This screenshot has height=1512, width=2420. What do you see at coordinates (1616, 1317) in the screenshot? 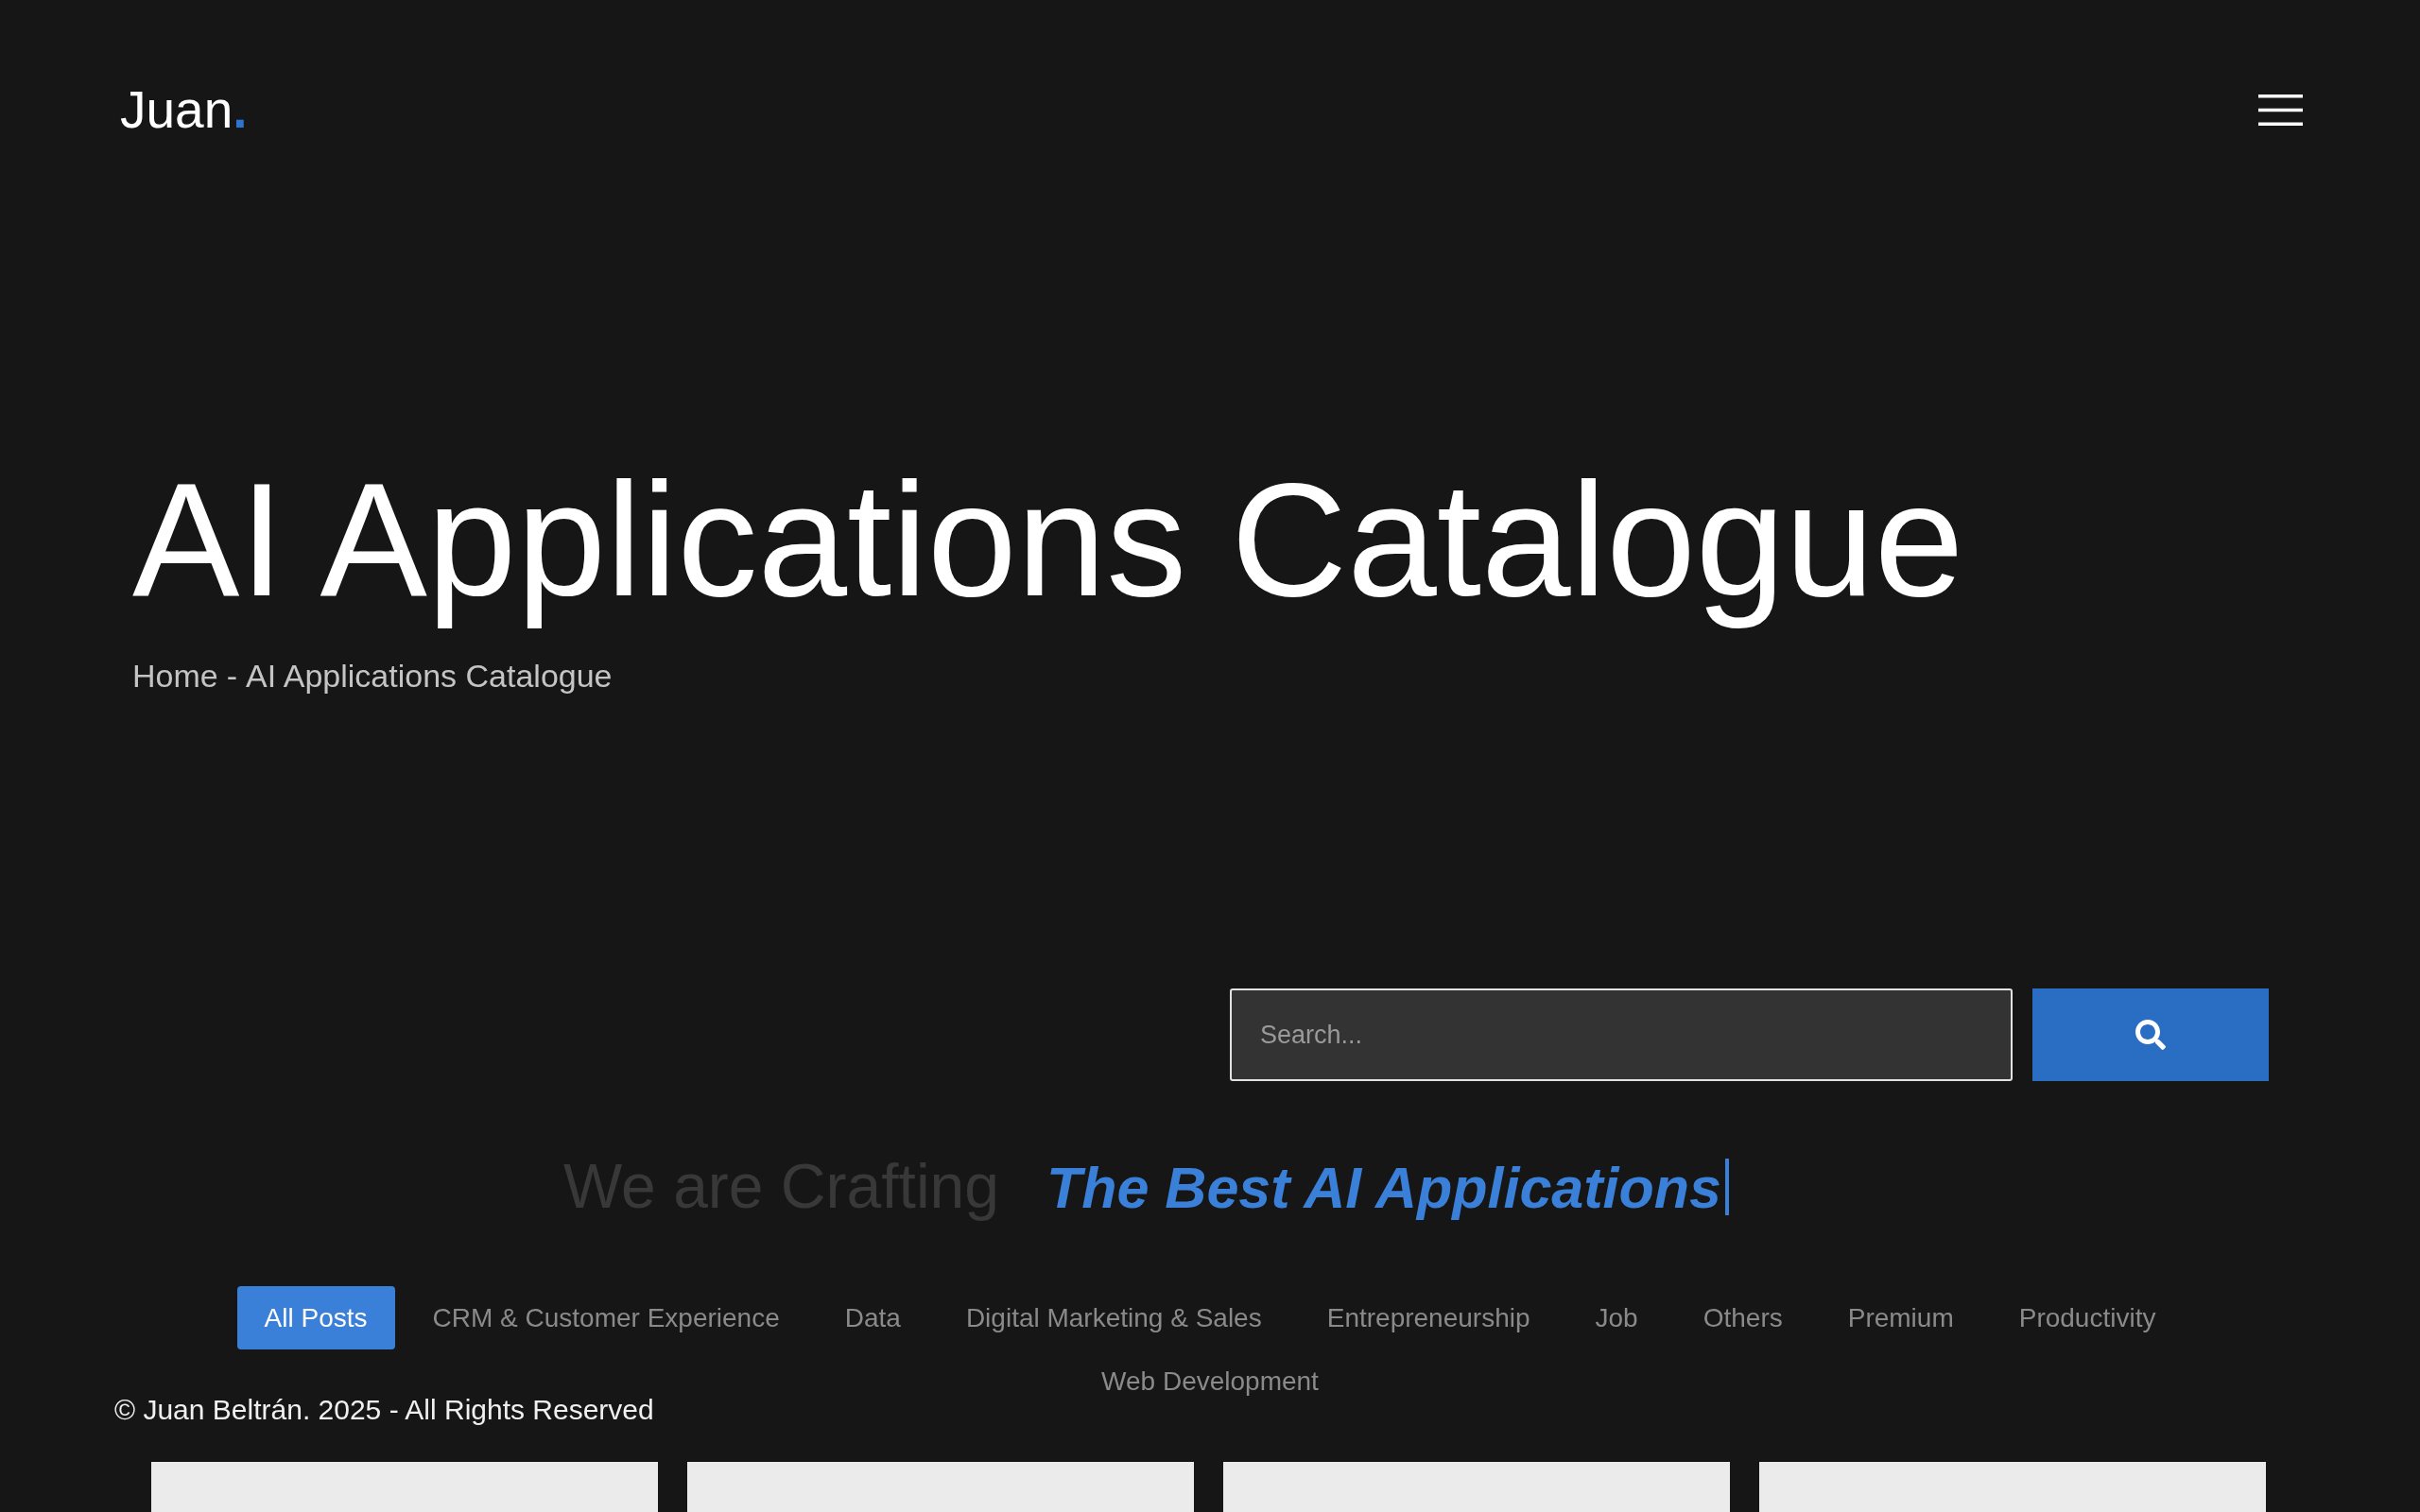
I see `category-filter-tab: Job` at bounding box center [1616, 1317].